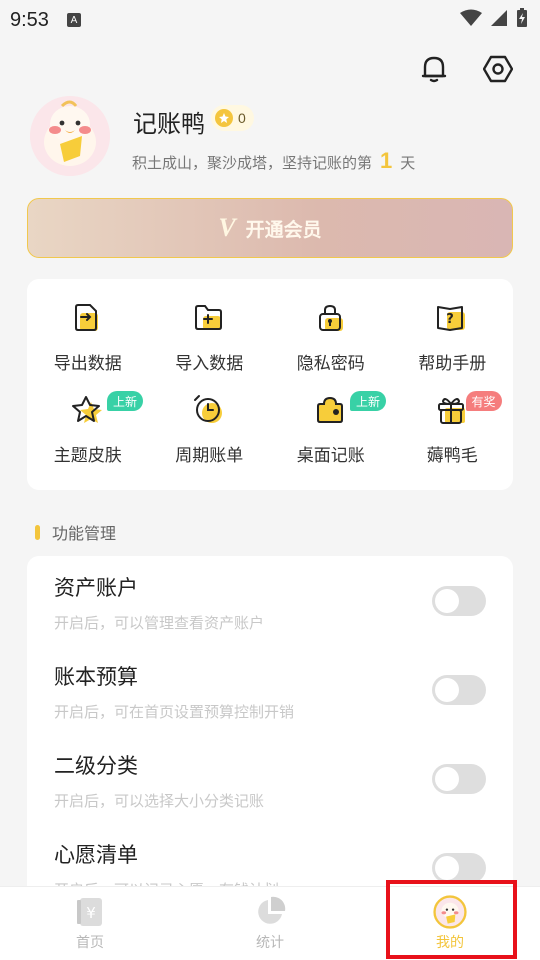 This screenshot has width=540, height=960. Describe the element at coordinates (522, 20) in the screenshot. I see `battery-icon` at that location.